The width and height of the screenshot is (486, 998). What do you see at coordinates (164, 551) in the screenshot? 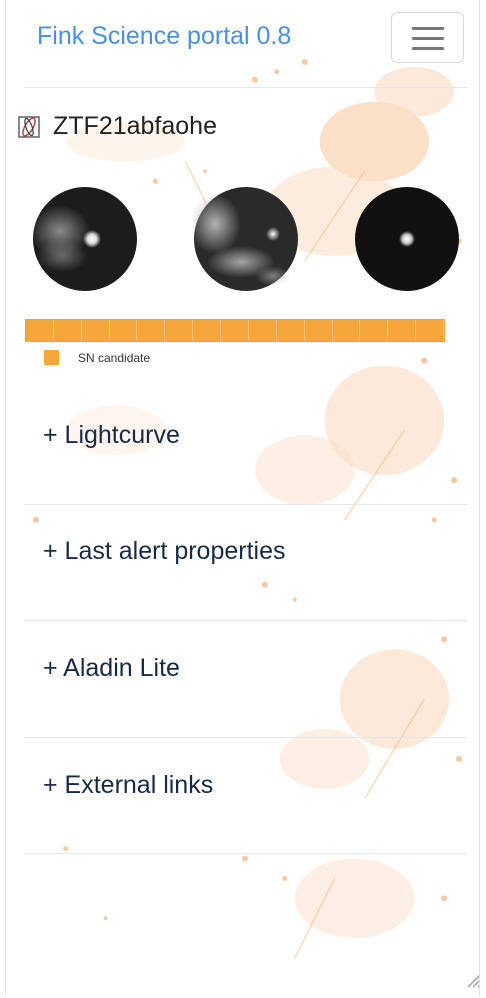
I see `accordion-last-alert-properties: + Last alert properties` at bounding box center [164, 551].